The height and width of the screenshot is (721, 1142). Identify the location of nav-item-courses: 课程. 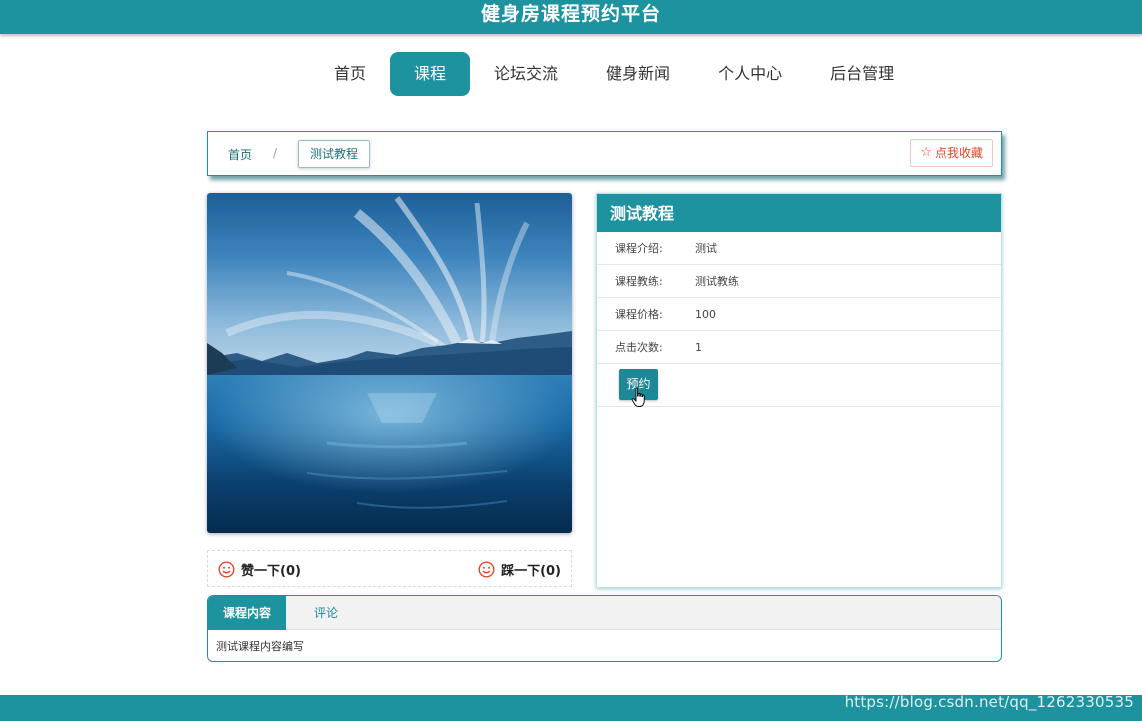
(430, 74).